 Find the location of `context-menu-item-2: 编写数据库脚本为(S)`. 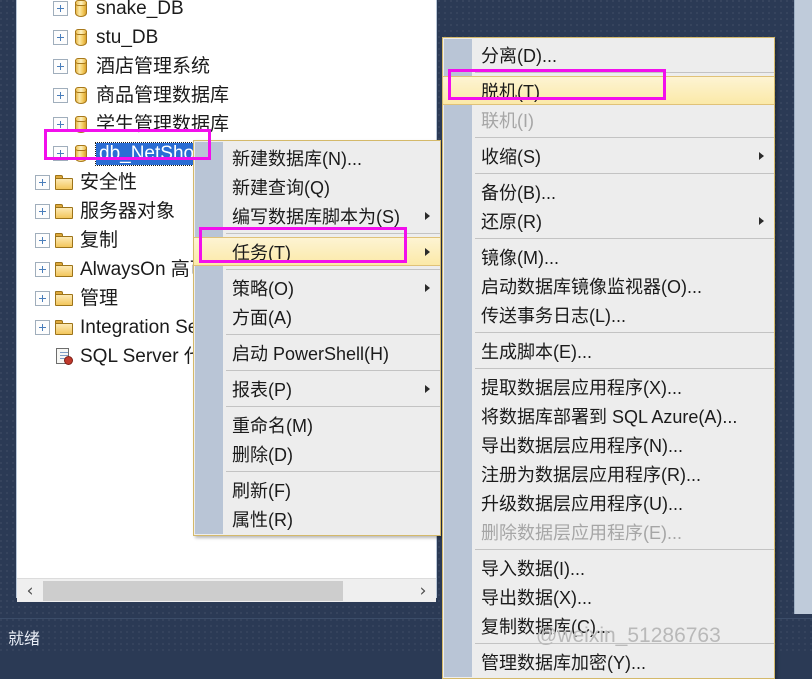

context-menu-item-2: 编写数据库脚本为(S) is located at coordinates (317, 215).